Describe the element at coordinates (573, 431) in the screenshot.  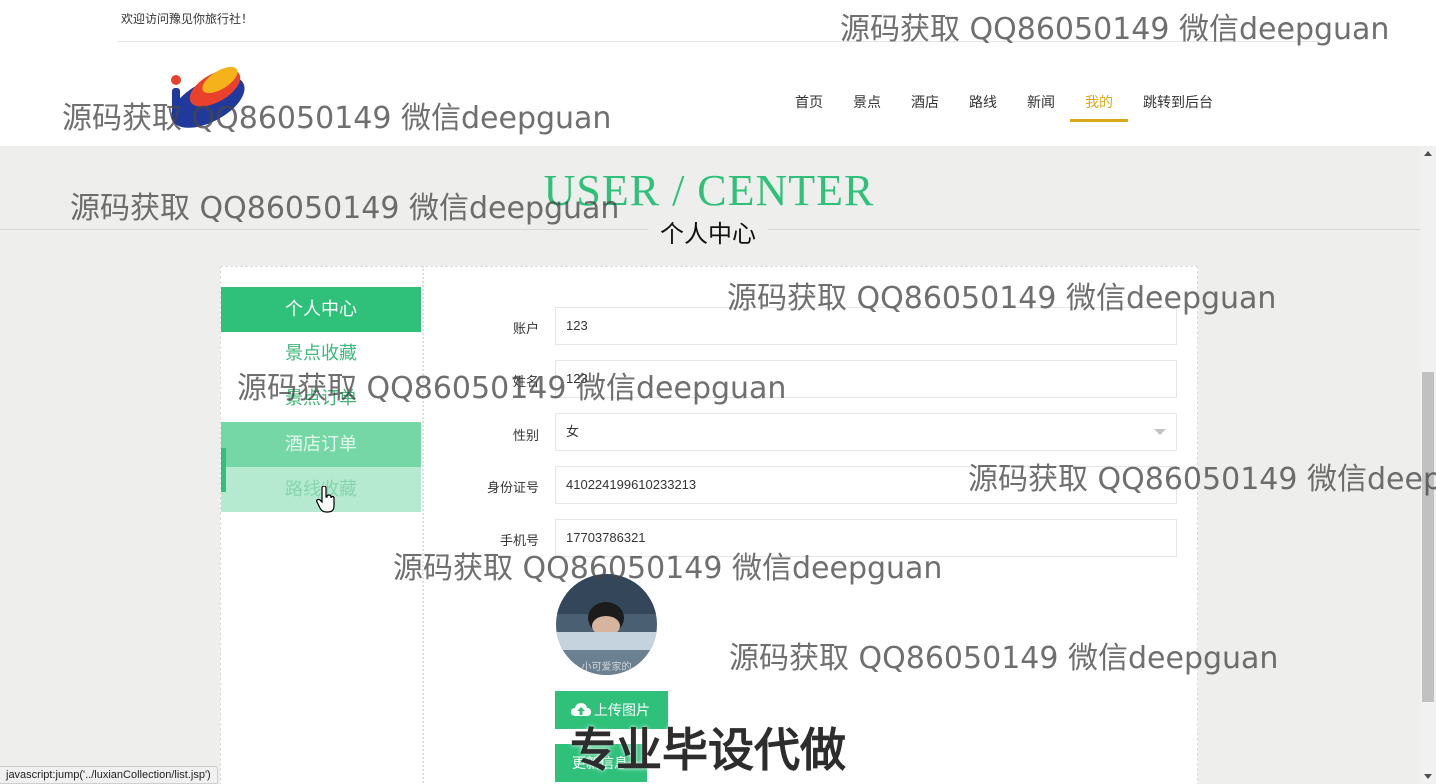
I see `gender-value: 女` at that location.